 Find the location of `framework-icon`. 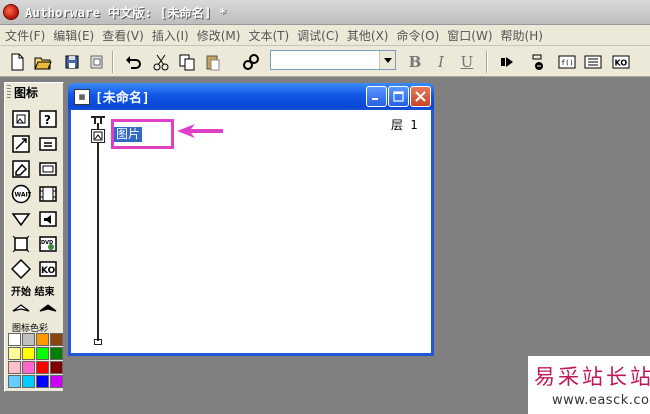

framework-icon is located at coordinates (21, 244).